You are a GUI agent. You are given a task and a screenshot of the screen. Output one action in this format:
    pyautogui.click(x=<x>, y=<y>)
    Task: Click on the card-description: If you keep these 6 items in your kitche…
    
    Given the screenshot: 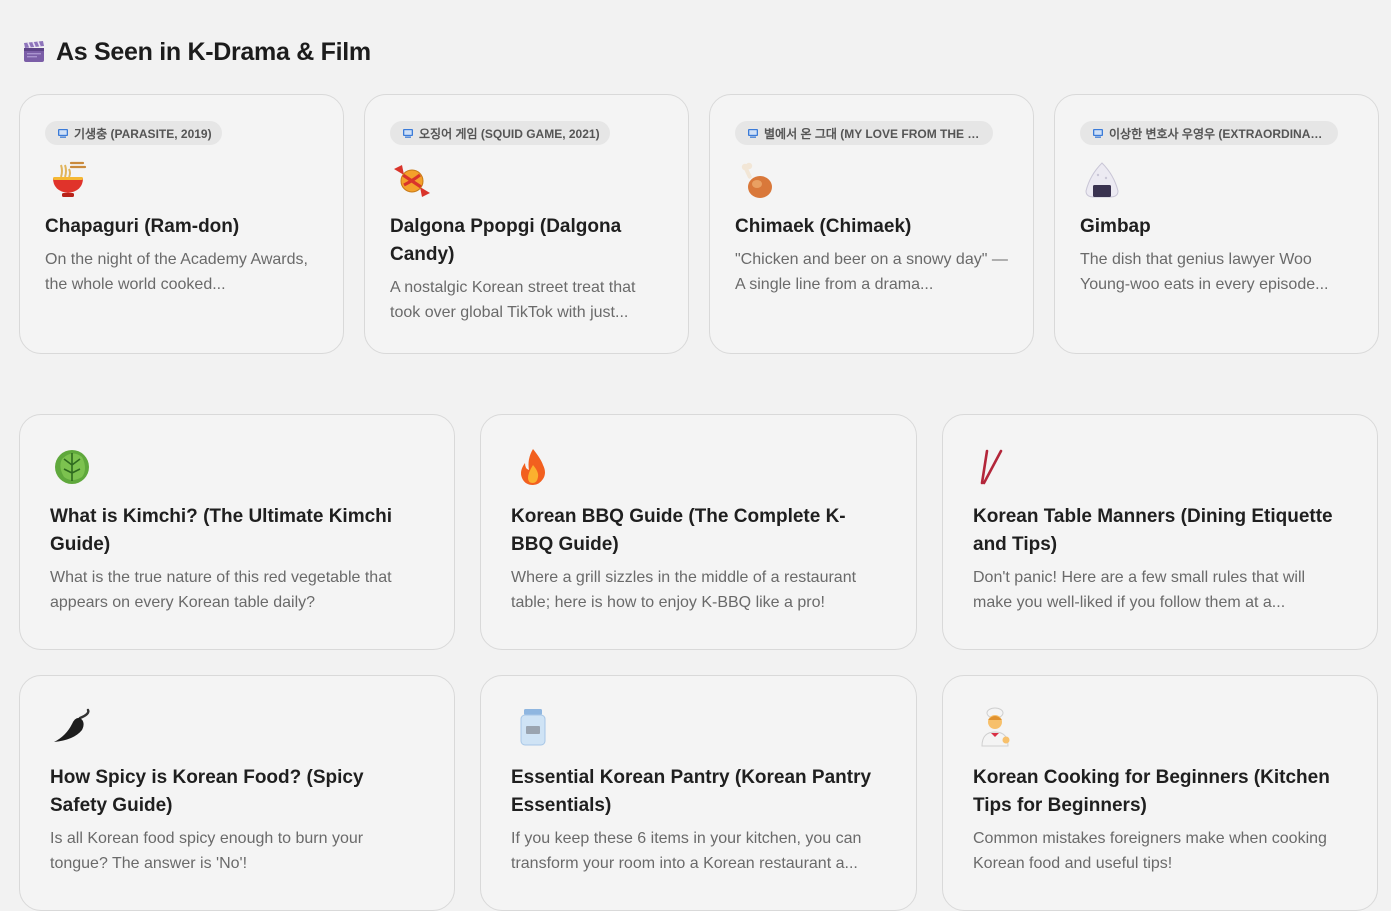 What is the action you would take?
    pyautogui.click(x=686, y=851)
    